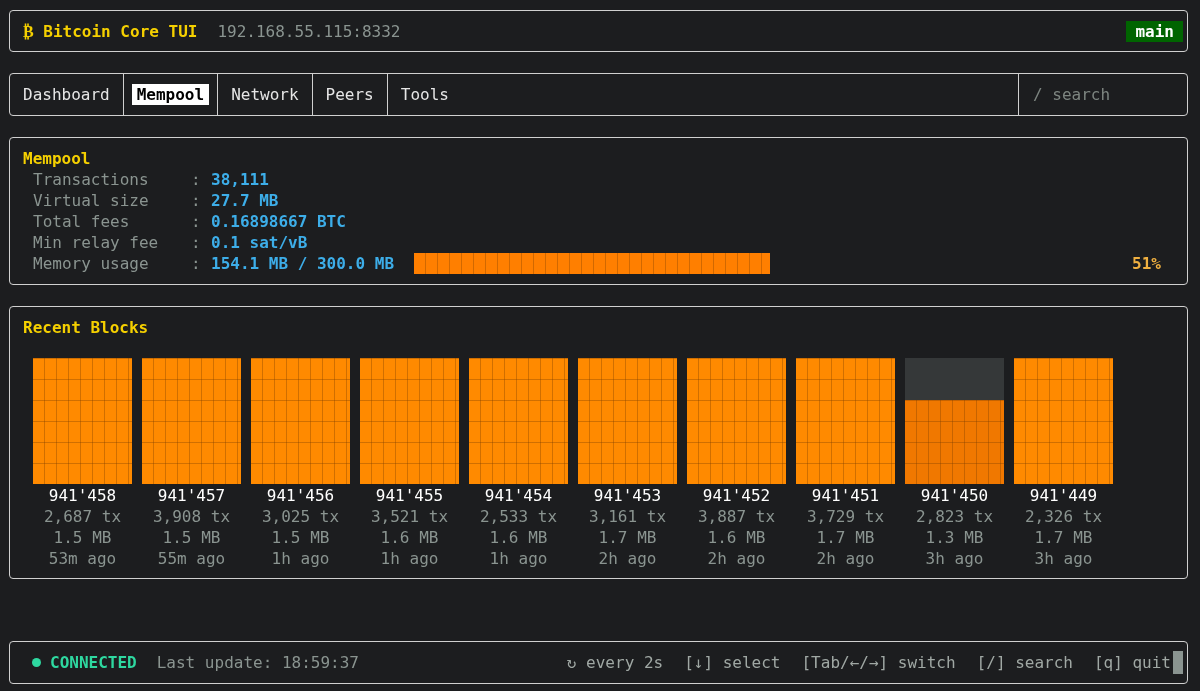 The image size is (1200, 691). I want to click on block-height: 941'454, so click(518, 495).